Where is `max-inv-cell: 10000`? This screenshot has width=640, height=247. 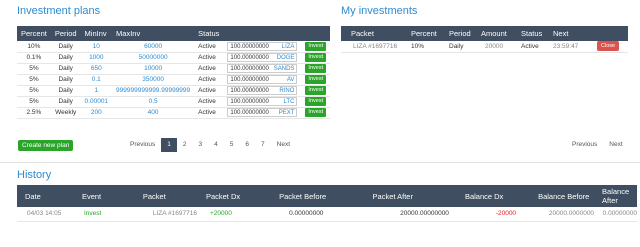
max-inv-cell: 10000 is located at coordinates (153, 69).